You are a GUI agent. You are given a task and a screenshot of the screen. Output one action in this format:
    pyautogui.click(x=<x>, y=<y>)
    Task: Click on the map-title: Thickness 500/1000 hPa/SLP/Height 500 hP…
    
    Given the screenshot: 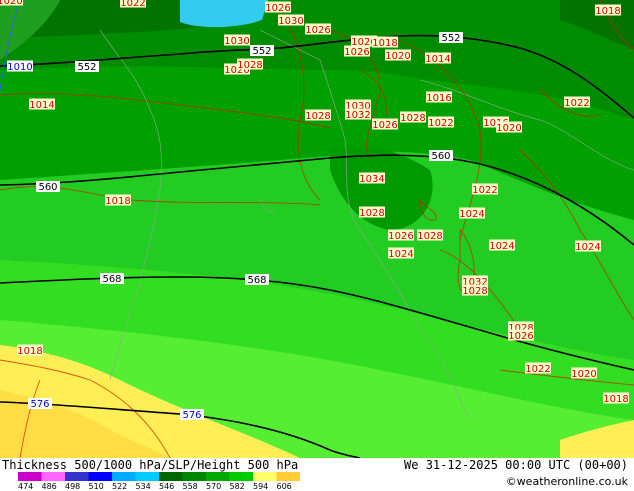 What is the action you would take?
    pyautogui.click(x=150, y=465)
    